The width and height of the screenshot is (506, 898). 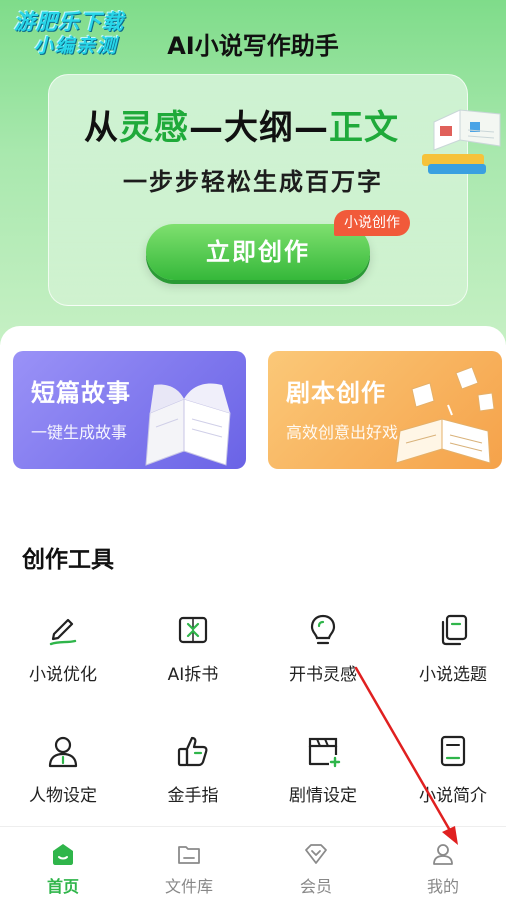 I want to click on creative-tools-heading: 创作工具, so click(x=68, y=560).